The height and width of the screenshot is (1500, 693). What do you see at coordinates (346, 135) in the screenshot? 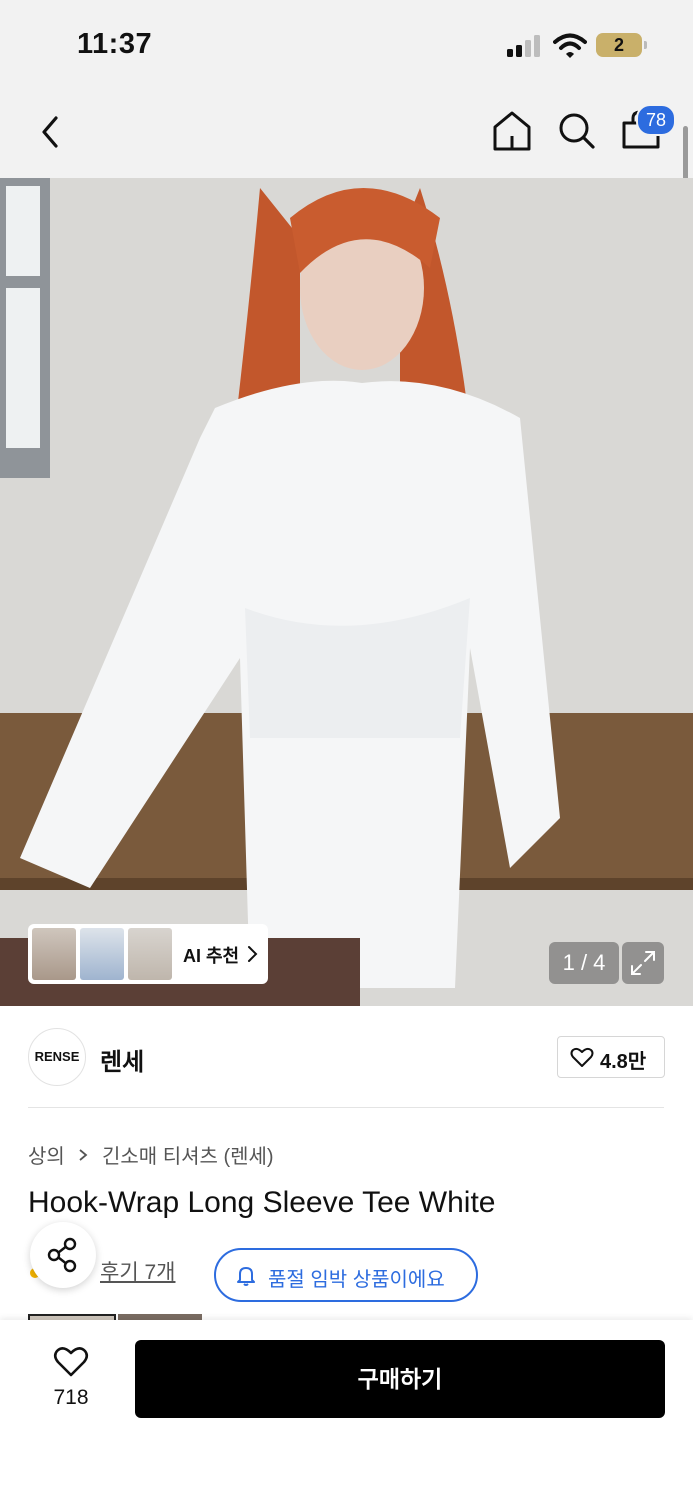
I see `nav-bar` at bounding box center [346, 135].